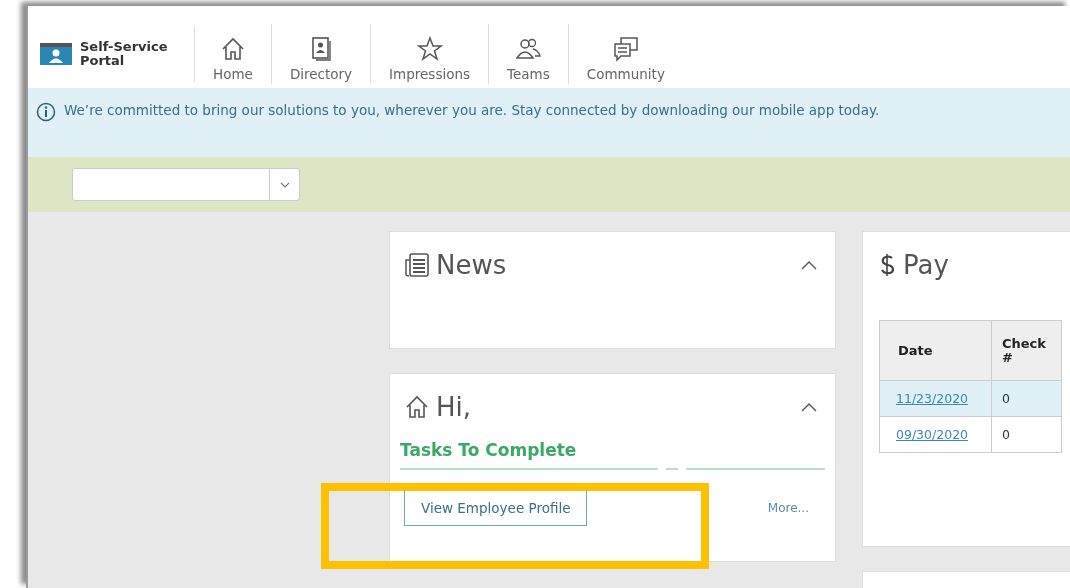 This screenshot has height=588, width=1070. What do you see at coordinates (625, 49) in the screenshot?
I see `speech-bubbles-icon` at bounding box center [625, 49].